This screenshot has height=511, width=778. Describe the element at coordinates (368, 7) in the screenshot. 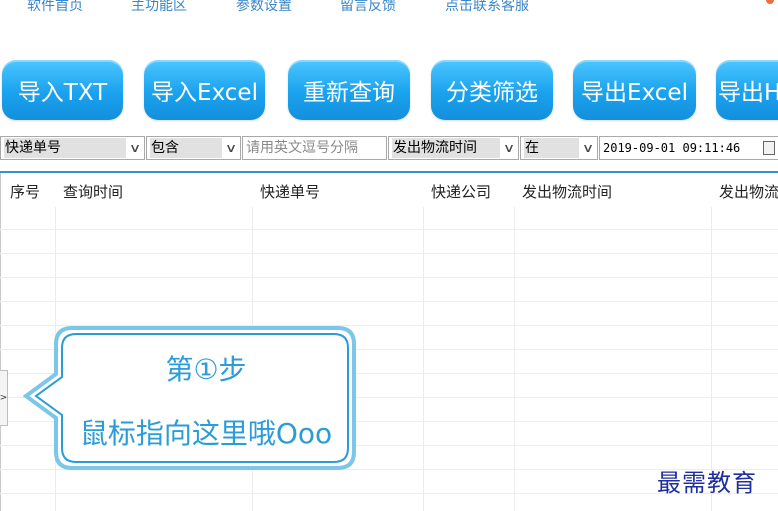

I see `nav-feedback: 留言反馈` at that location.